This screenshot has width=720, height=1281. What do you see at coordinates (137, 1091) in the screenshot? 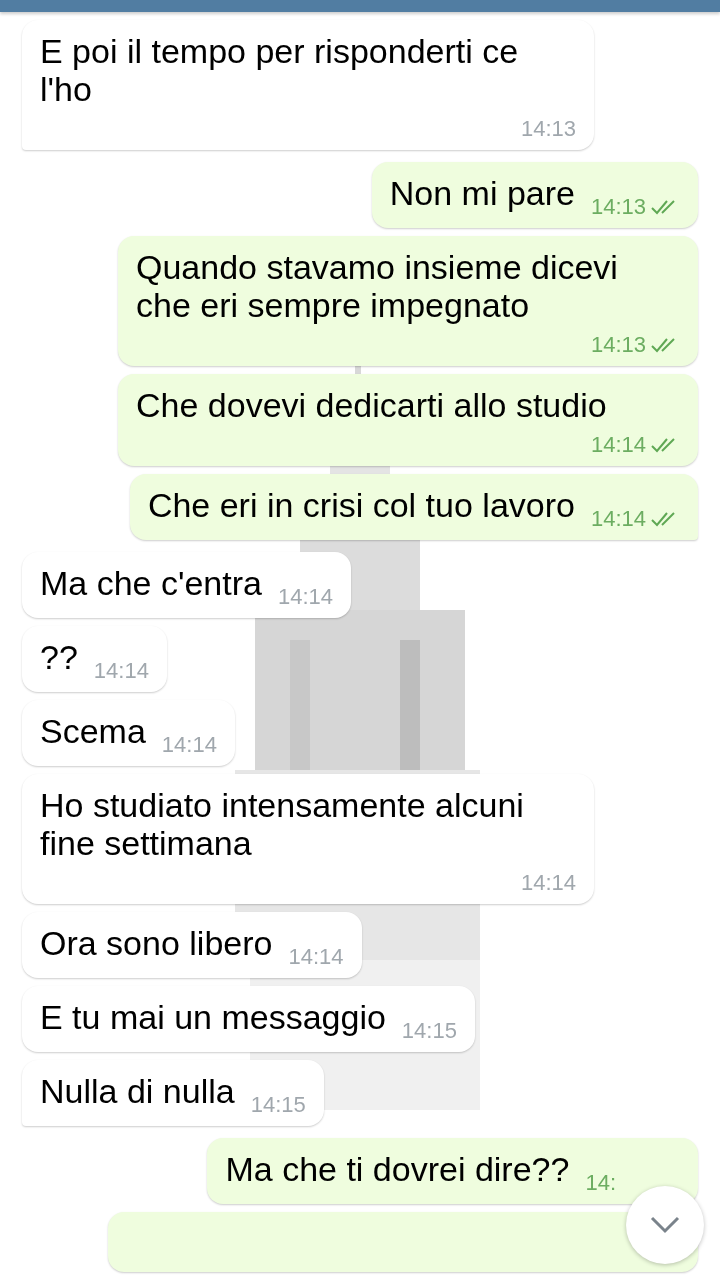
I see `message-text: Nulla di nulla` at bounding box center [137, 1091].